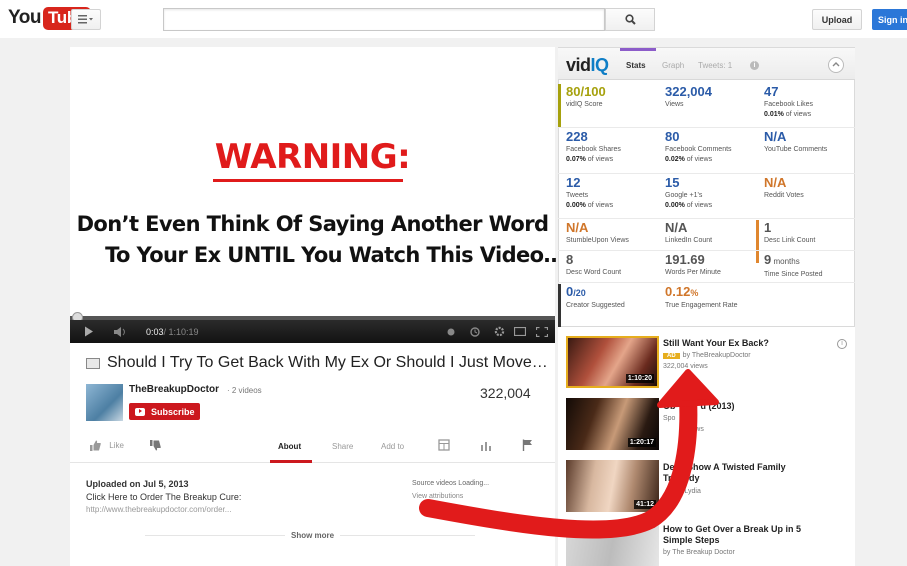 The width and height of the screenshot is (907, 566). Describe the element at coordinates (486, 446) in the screenshot. I see `statistics-button` at that location.